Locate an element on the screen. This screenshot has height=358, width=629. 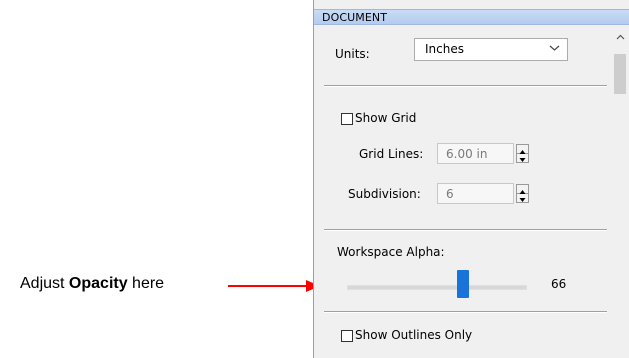
annotation-suffix: here is located at coordinates (146, 283).